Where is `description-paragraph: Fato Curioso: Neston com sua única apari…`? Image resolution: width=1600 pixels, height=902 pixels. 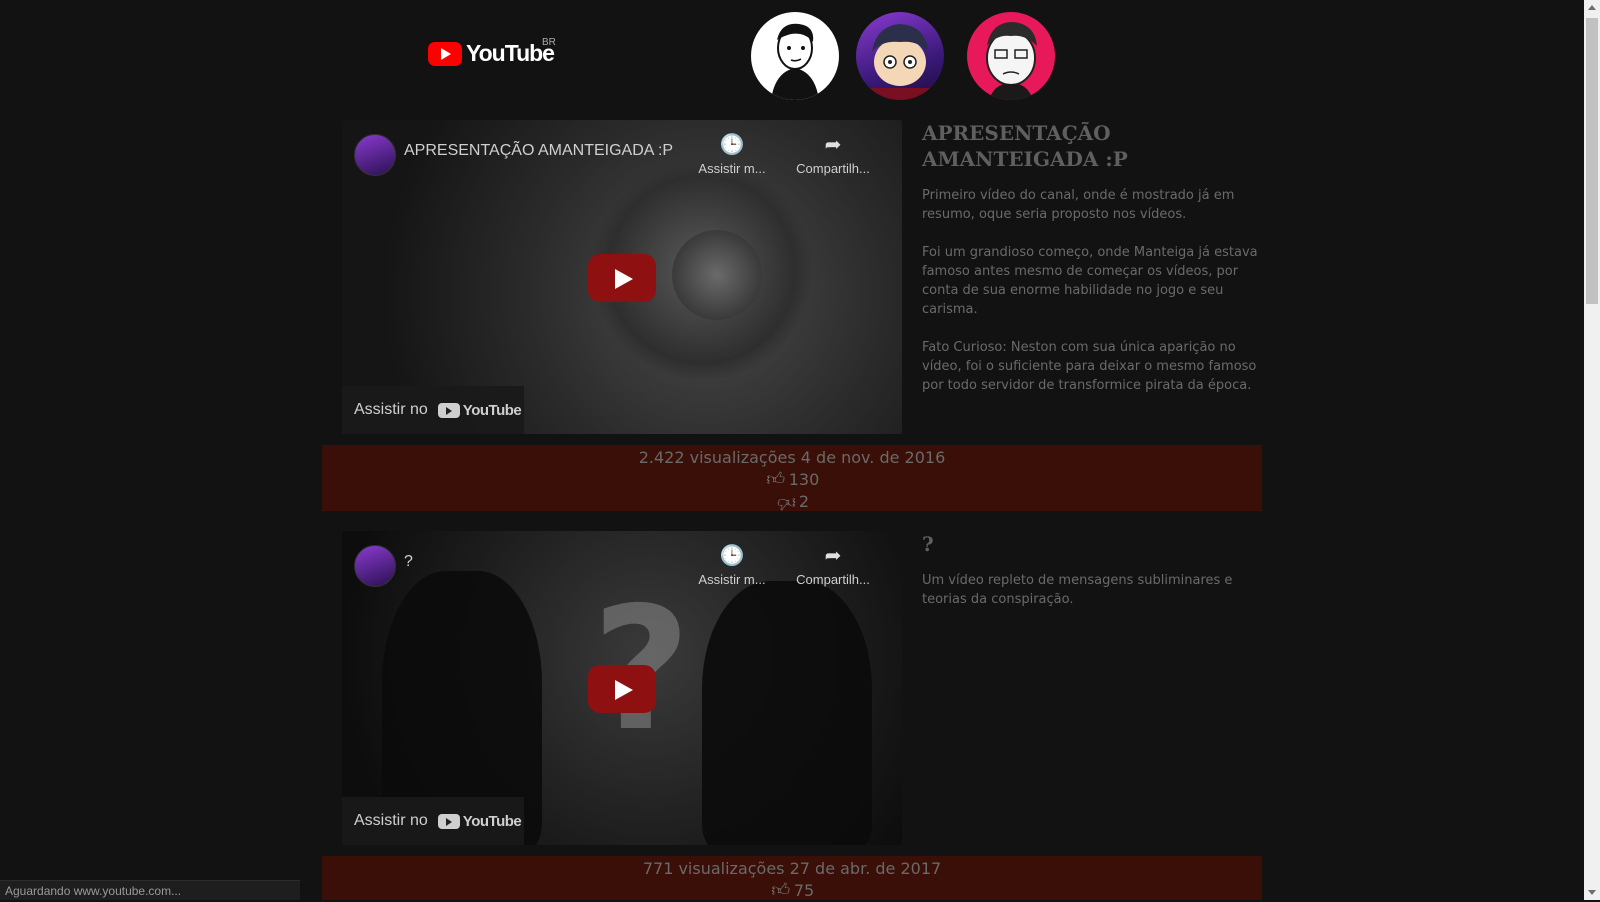 description-paragraph: Fato Curioso: Neston com sua única apari… is located at coordinates (1089, 366).